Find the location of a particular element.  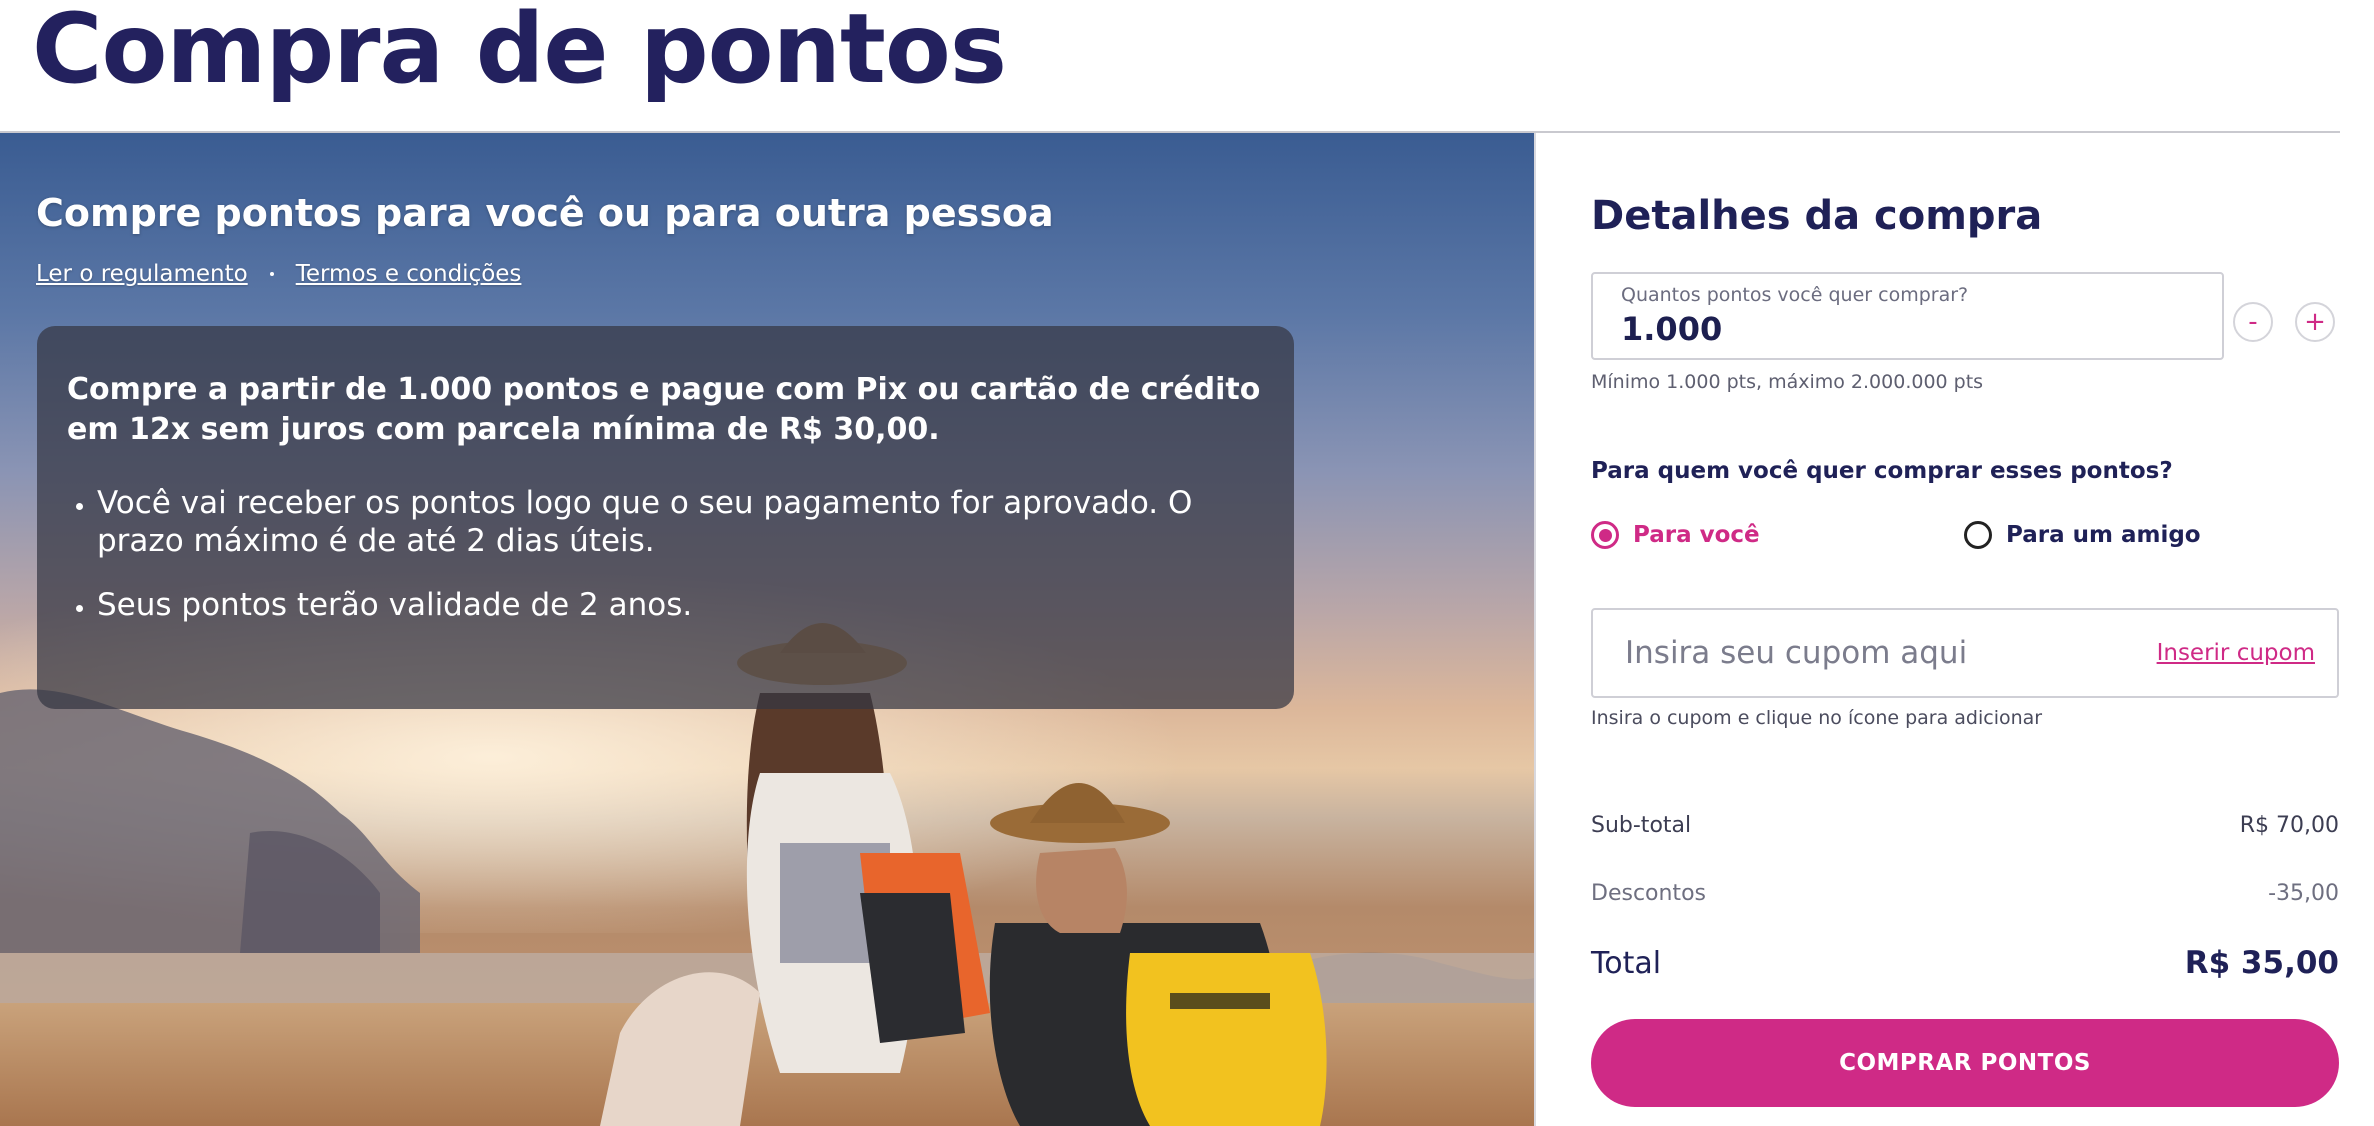

coupon-field: Inserir cupom is located at coordinates (1965, 653).